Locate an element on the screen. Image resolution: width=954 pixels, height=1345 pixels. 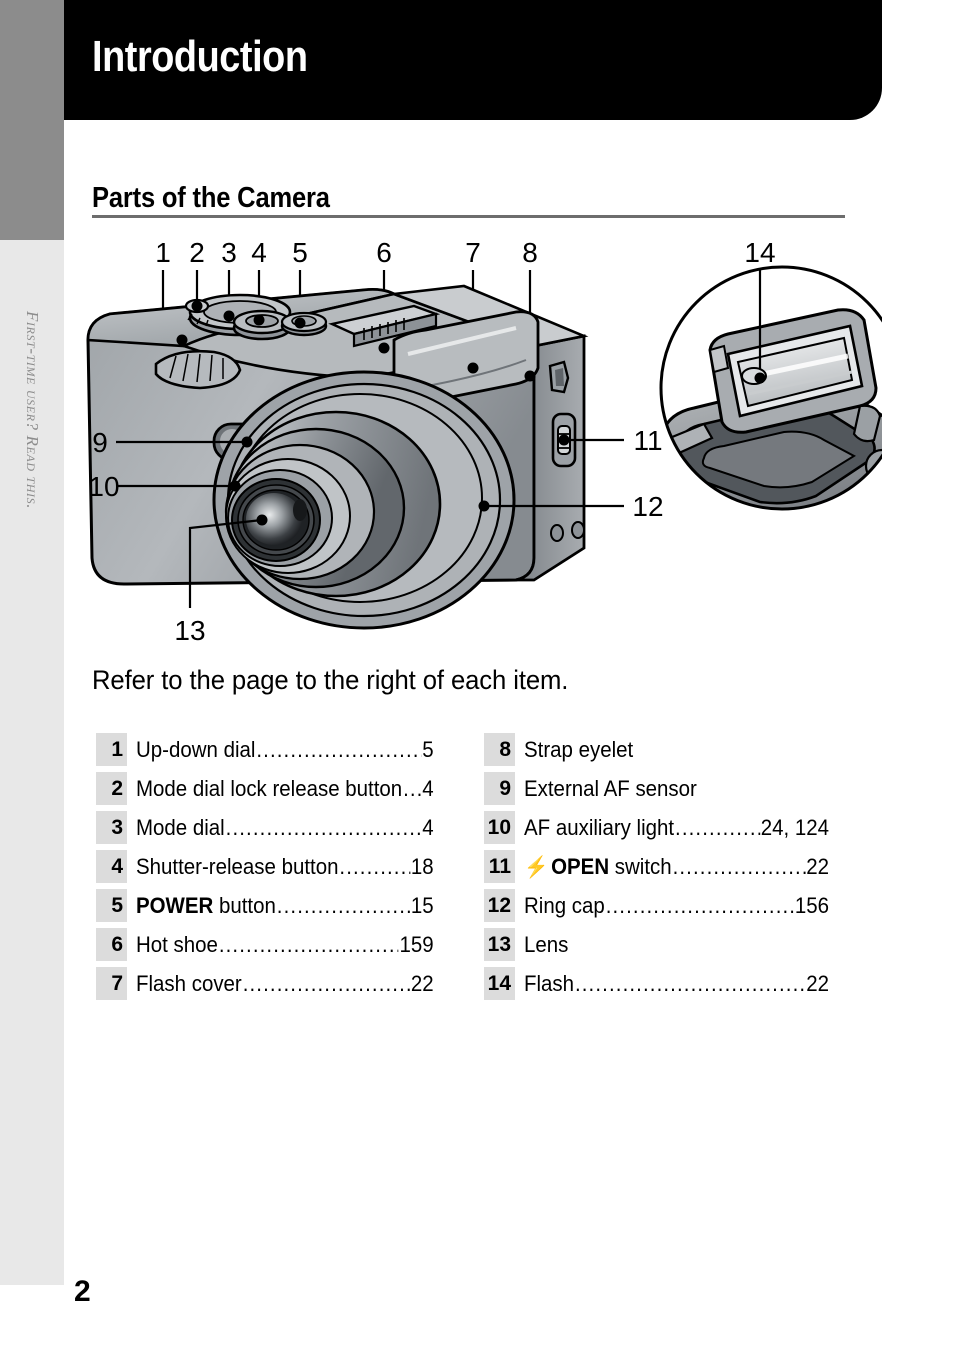
part-label-text: switch is located at coordinates (640, 866).